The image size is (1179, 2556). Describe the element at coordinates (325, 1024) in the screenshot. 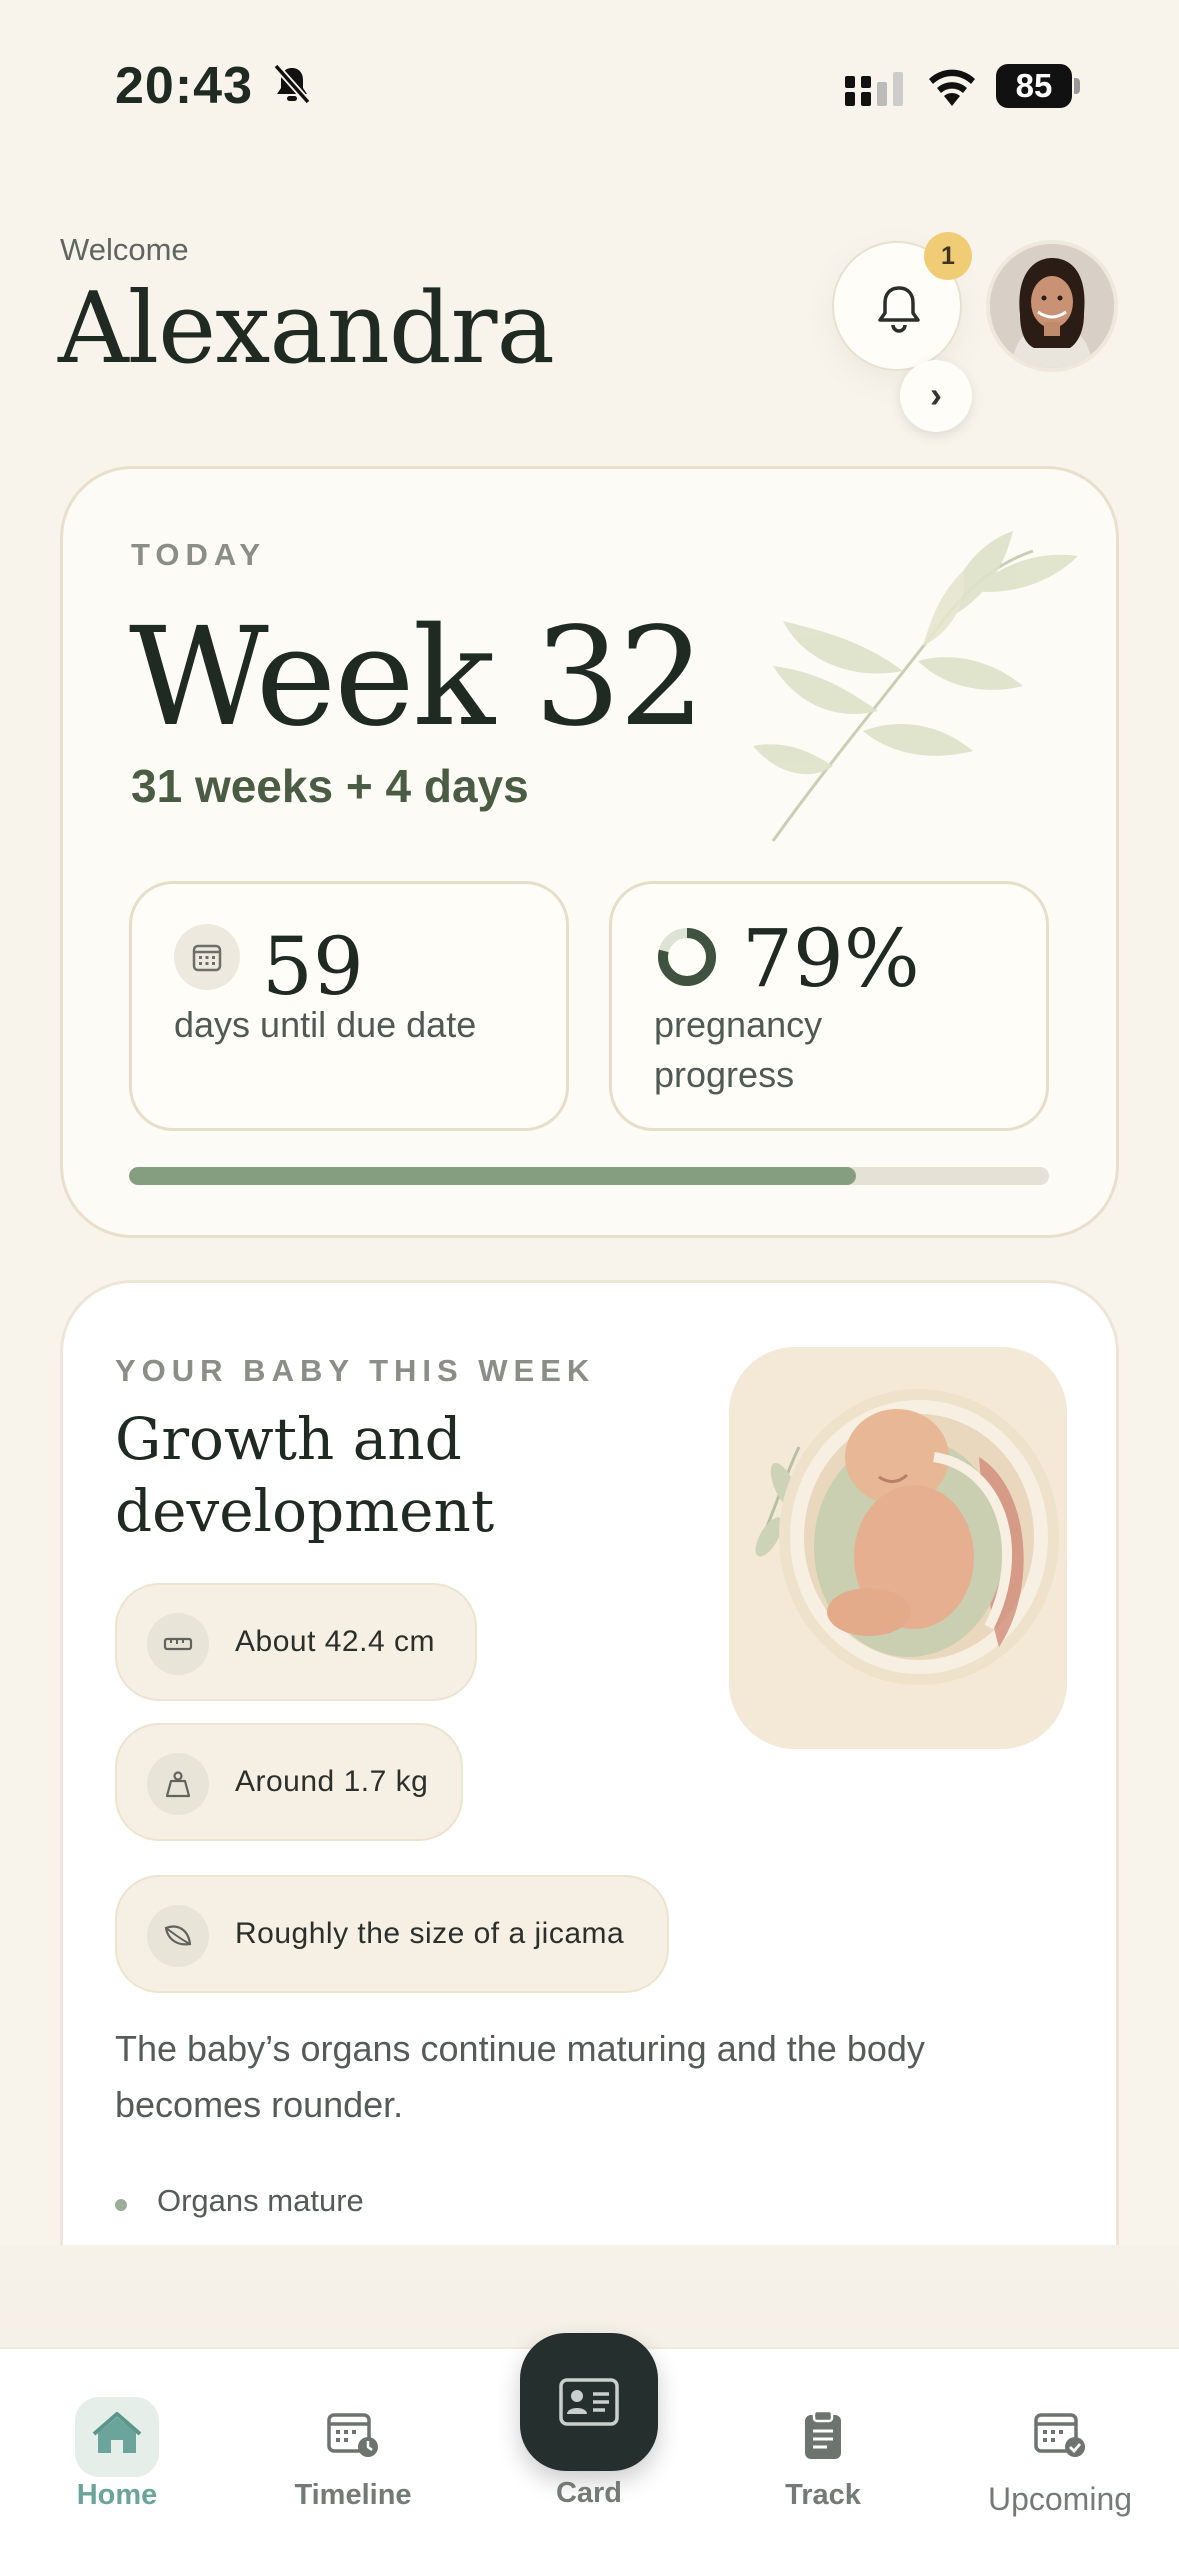

I see `days-until-due-label: days until due date` at that location.